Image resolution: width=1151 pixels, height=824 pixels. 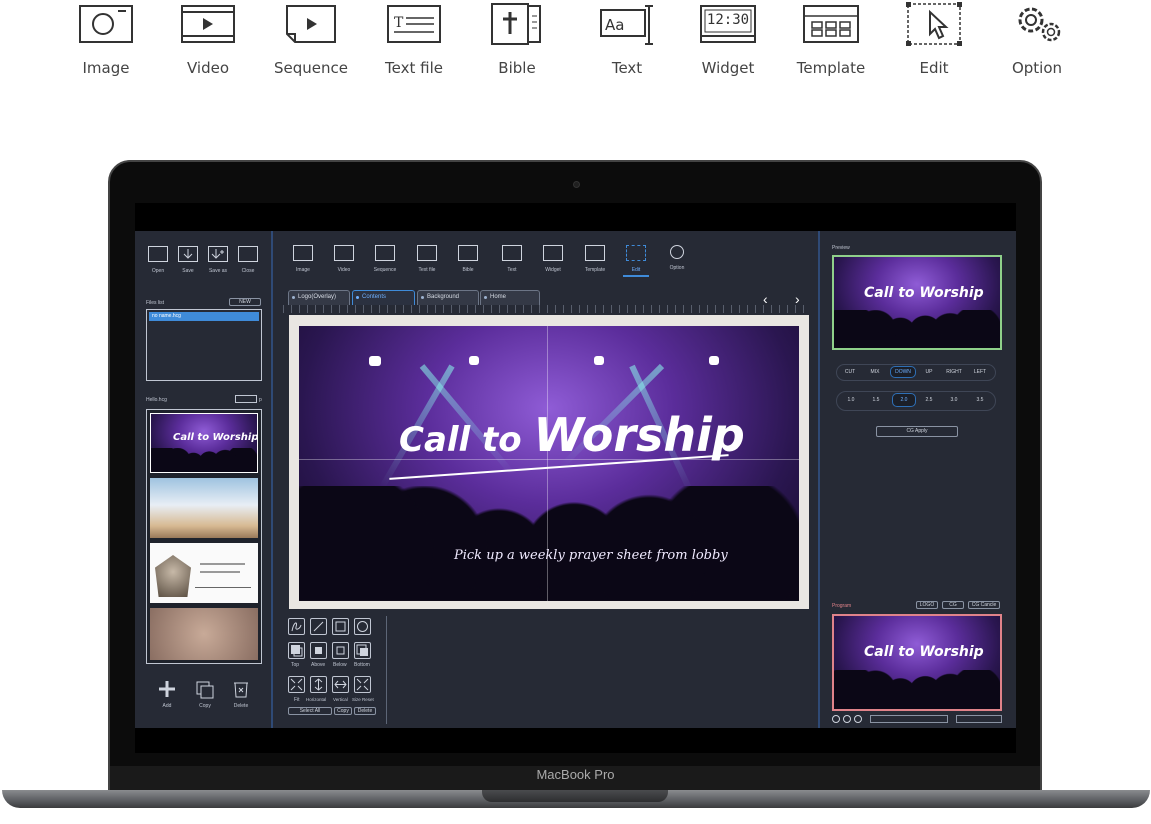 What do you see at coordinates (934, 68) in the screenshot?
I see `feature-label: Edit` at bounding box center [934, 68].